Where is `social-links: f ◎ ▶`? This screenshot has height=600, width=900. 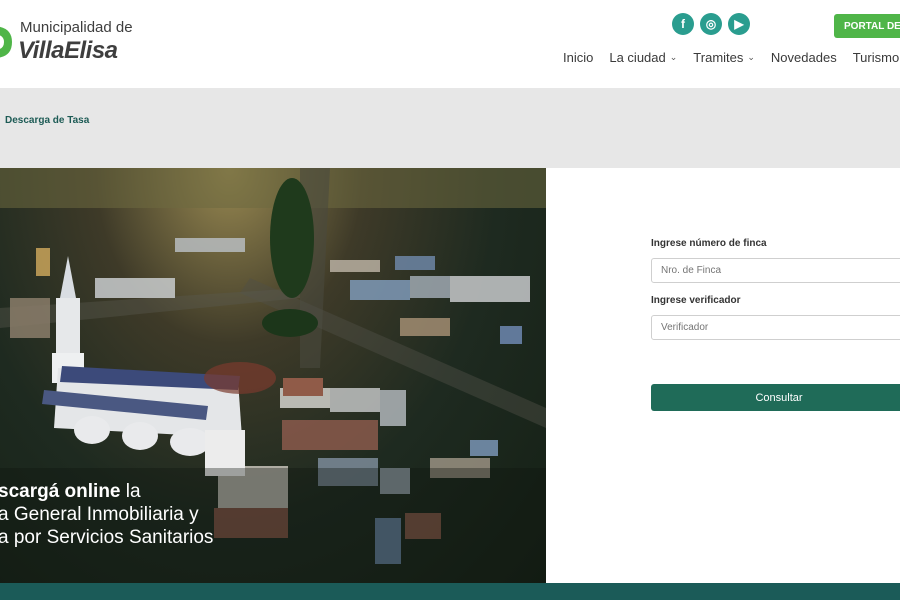 social-links: f ◎ ▶ is located at coordinates (711, 24).